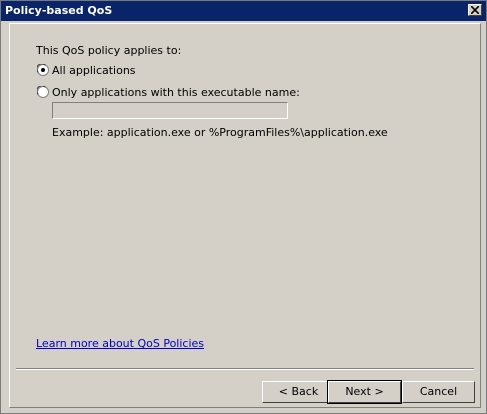 This screenshot has width=487, height=414. I want to click on radio-all-applications, so click(43, 70).